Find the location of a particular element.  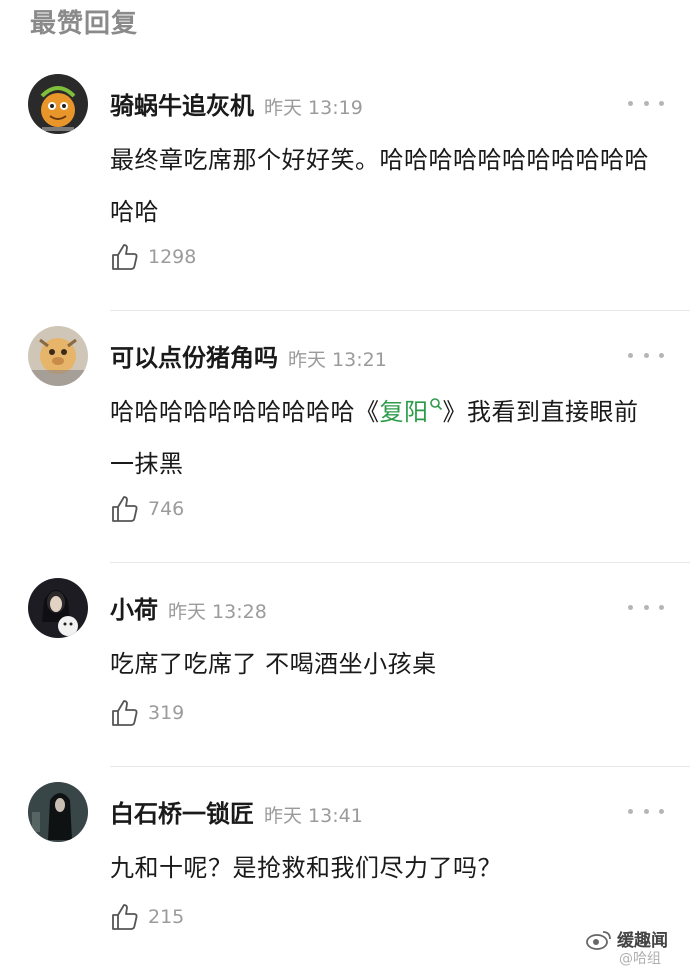

topic-link: 复阳 is located at coordinates (411, 412).